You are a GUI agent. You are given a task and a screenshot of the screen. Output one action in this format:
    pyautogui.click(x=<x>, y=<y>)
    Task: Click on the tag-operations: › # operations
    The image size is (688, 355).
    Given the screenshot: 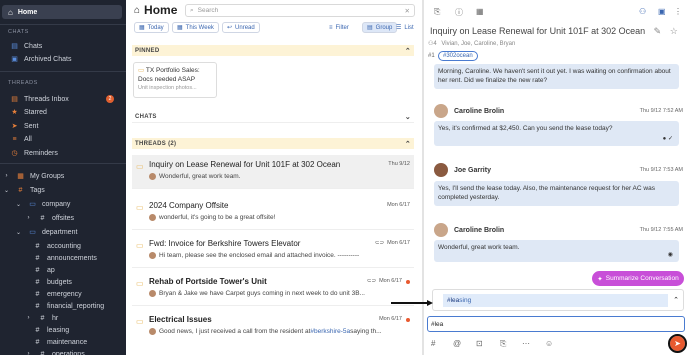 What is the action you would take?
    pyautogui.click(x=54, y=351)
    